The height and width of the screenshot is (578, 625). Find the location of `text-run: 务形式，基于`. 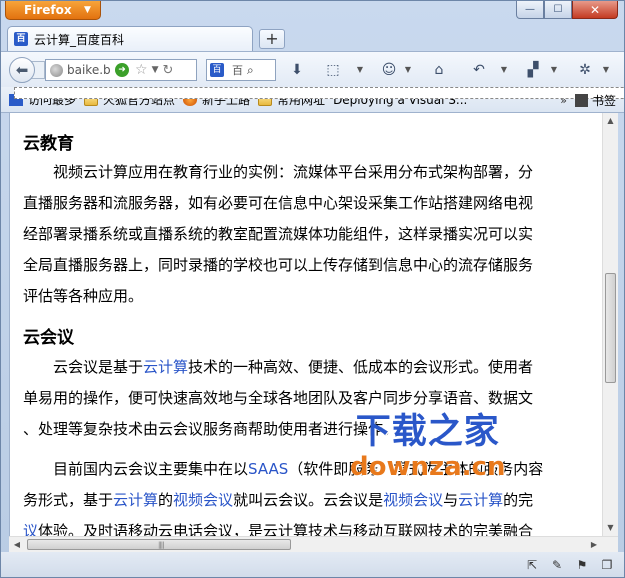

text-run: 务形式，基于 is located at coordinates (68, 500).